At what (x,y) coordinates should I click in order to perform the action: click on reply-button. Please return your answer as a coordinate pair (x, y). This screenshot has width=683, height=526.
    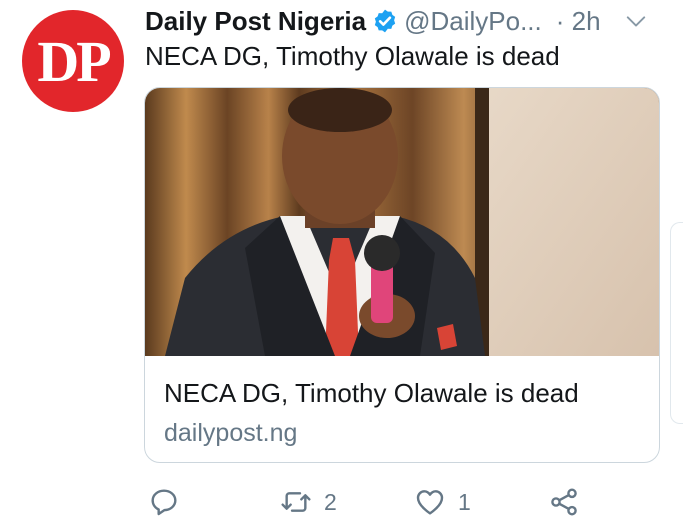
    Looking at the image, I should click on (164, 502).